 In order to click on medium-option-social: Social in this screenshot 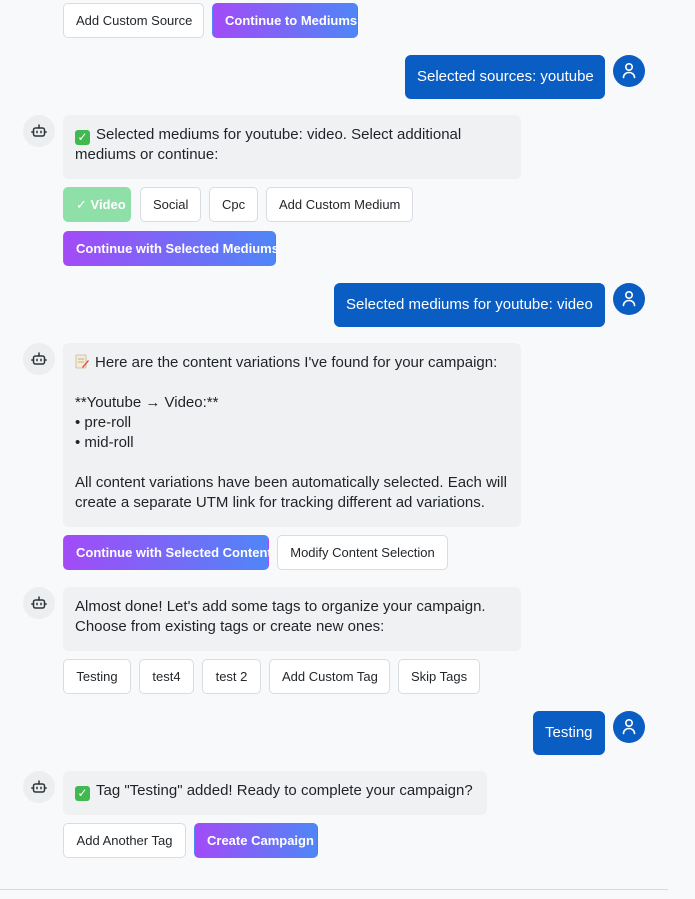, I will do `click(170, 204)`.